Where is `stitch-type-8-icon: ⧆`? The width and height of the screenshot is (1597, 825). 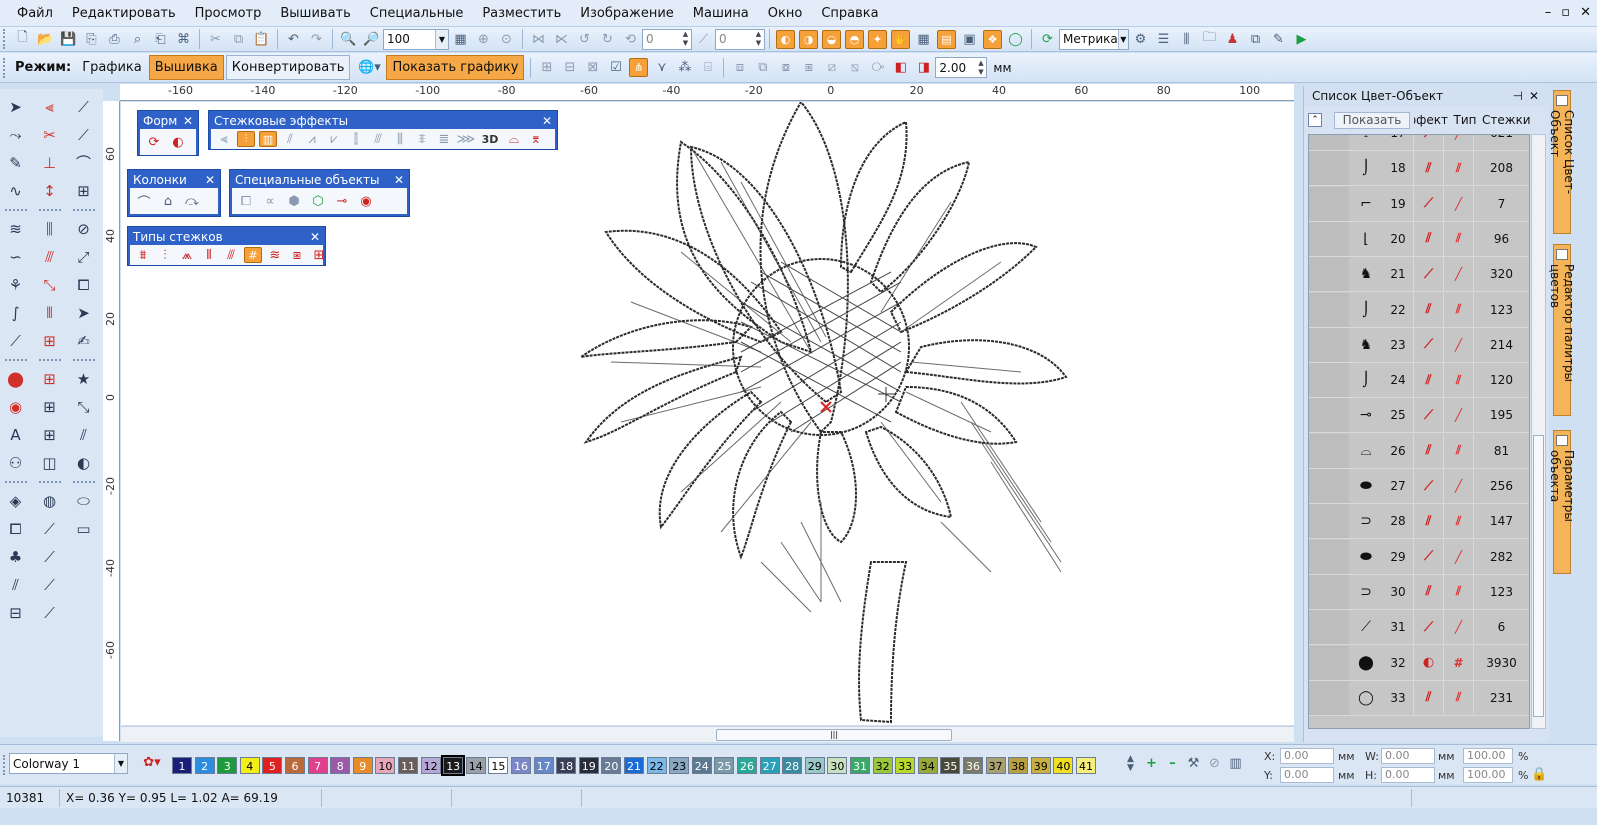 stitch-type-8-icon: ⧆ is located at coordinates (297, 255).